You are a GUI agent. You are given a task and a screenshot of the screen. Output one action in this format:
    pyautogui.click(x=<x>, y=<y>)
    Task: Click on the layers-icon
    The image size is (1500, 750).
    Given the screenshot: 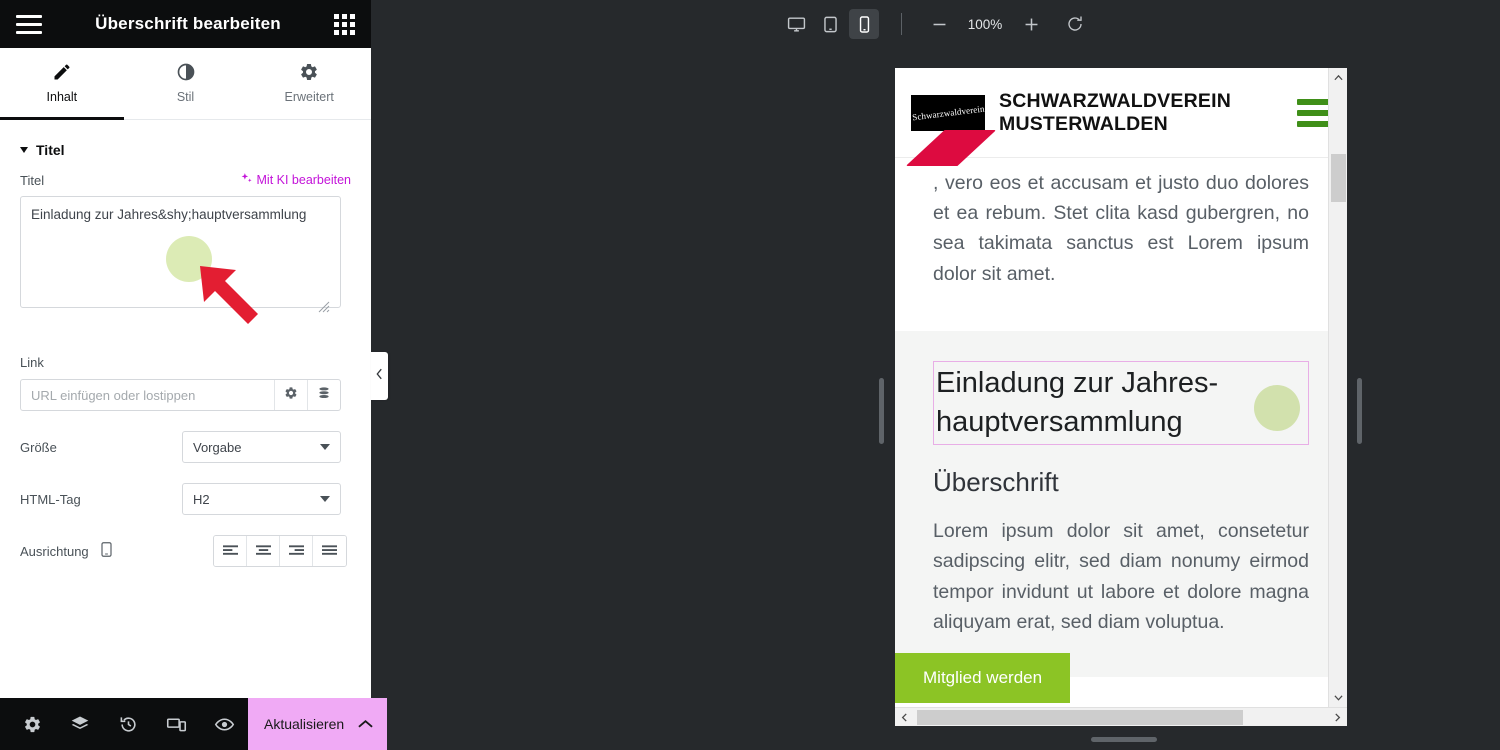 What is the action you would take?
    pyautogui.click(x=80, y=724)
    